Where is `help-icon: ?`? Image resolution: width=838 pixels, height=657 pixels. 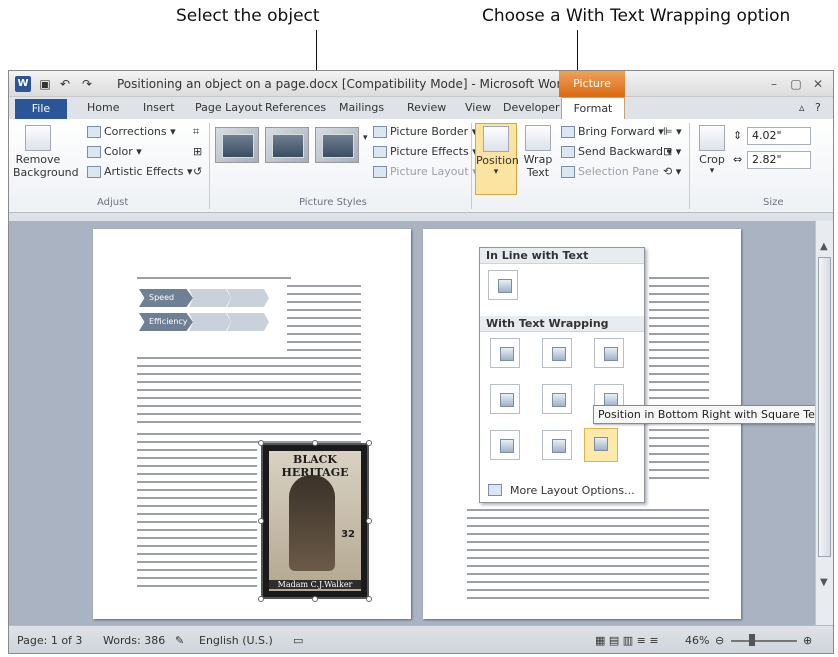
help-icon: ? is located at coordinates (818, 107).